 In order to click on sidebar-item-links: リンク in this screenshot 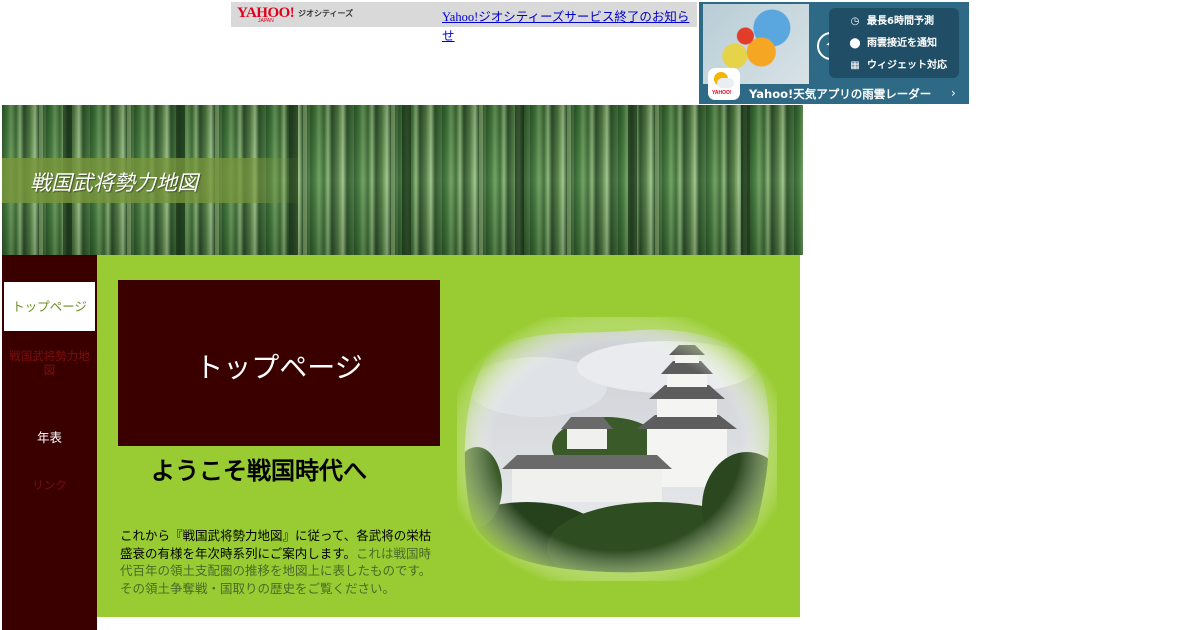, I will do `click(49, 485)`.